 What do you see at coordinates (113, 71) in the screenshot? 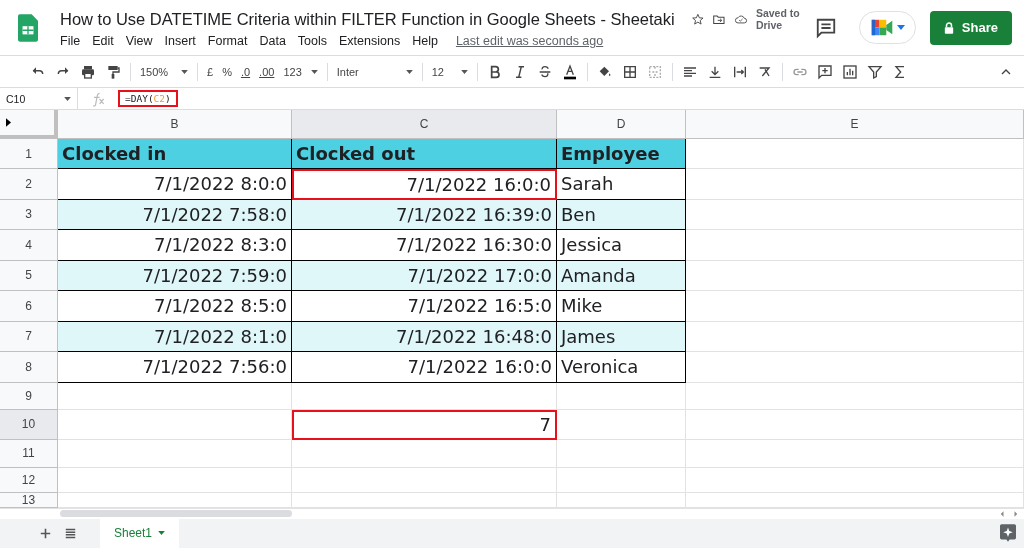
I see `paint-format-icon` at bounding box center [113, 71].